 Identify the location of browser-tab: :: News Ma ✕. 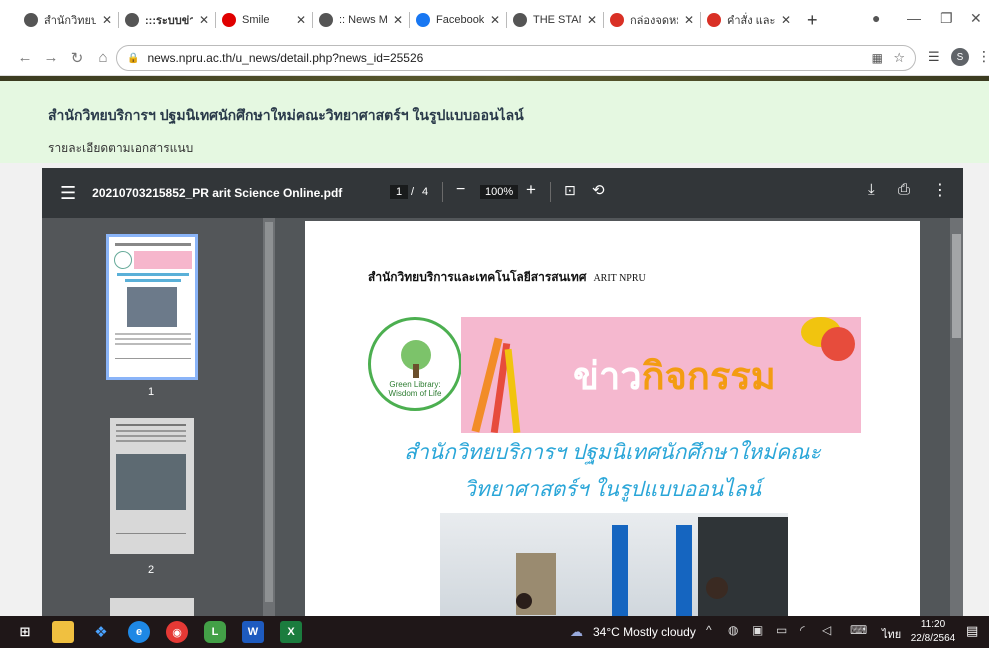
(361, 20).